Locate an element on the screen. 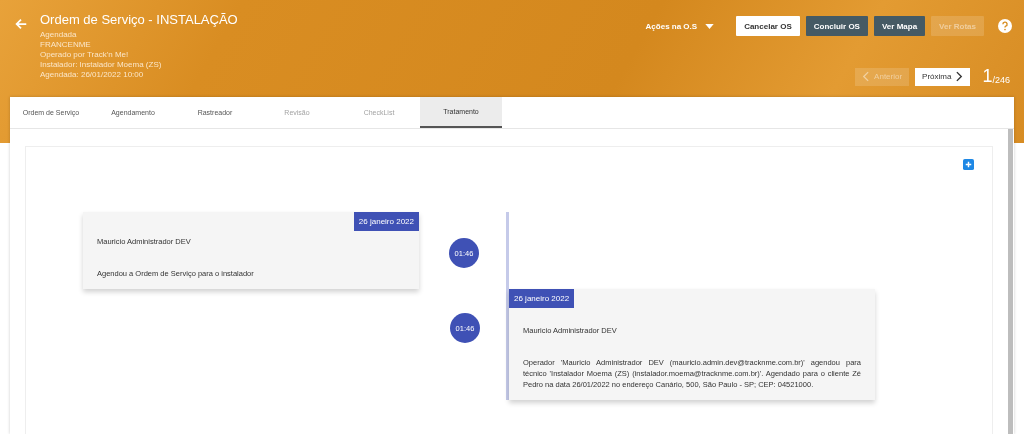  add-icon is located at coordinates (968, 164).